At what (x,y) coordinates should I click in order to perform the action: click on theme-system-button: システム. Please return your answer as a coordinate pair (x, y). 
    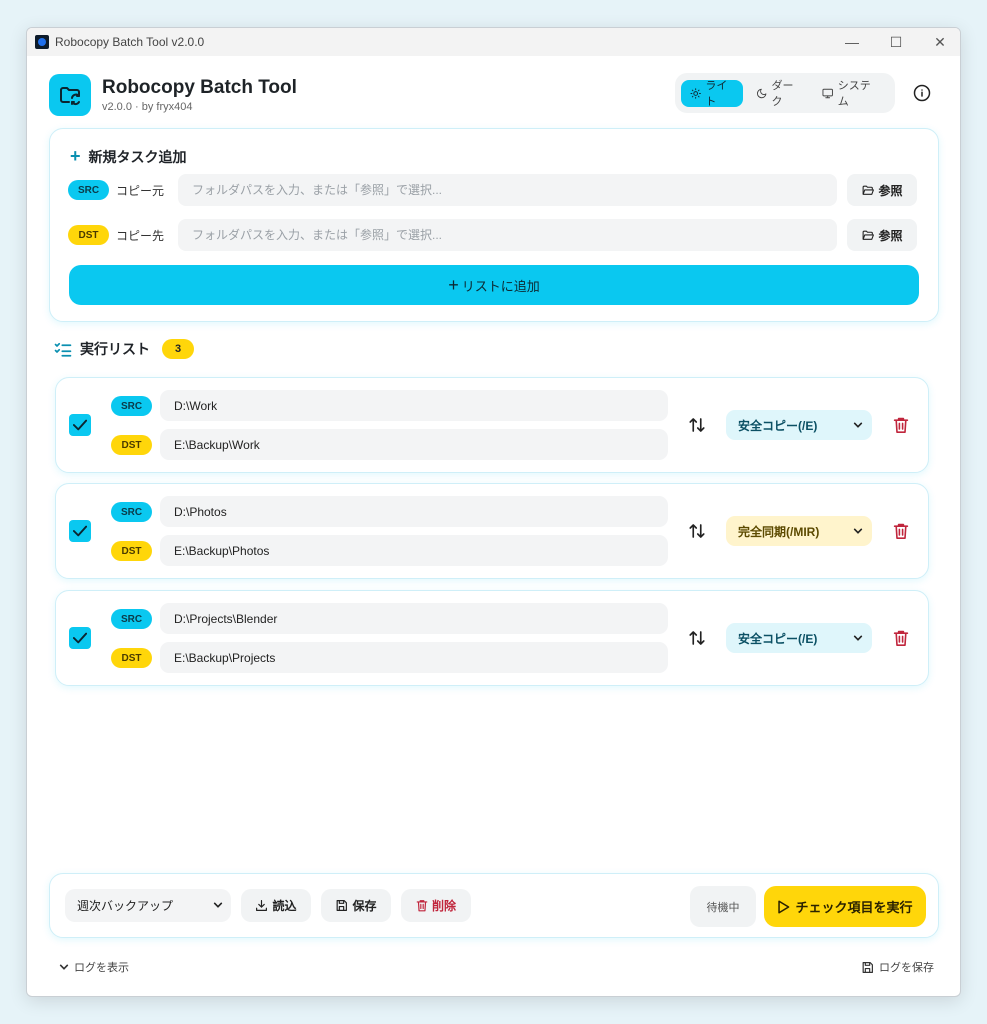
    Looking at the image, I should click on (849, 94).